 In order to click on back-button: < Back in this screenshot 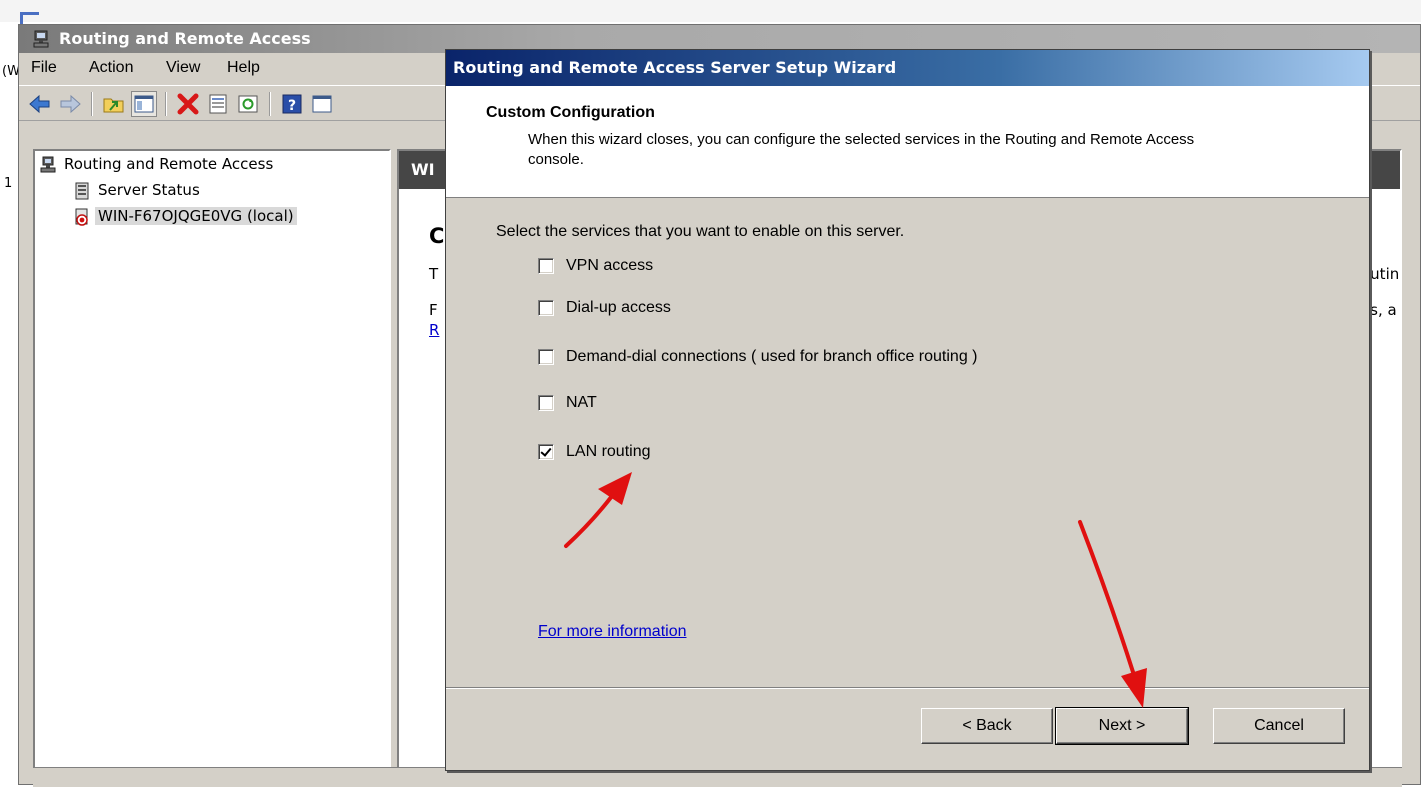, I will do `click(987, 726)`.